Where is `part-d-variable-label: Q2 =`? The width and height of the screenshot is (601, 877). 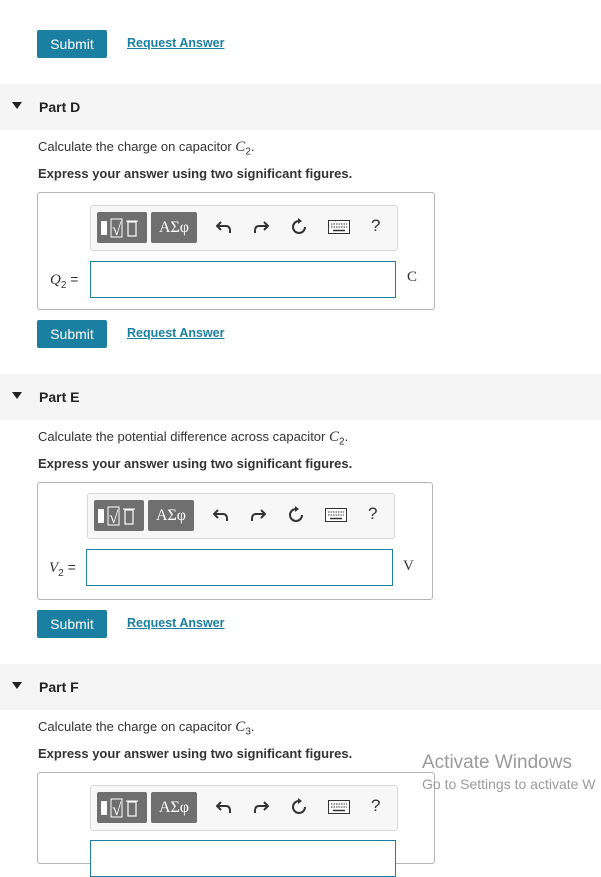
part-d-variable-label: Q2 = is located at coordinates (64, 281).